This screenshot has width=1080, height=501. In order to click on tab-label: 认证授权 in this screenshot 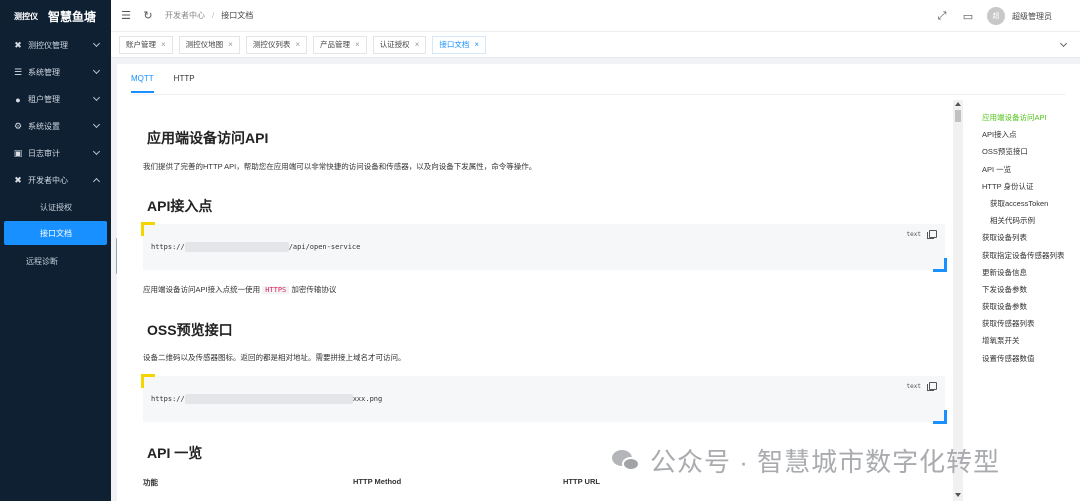, I will do `click(394, 44)`.